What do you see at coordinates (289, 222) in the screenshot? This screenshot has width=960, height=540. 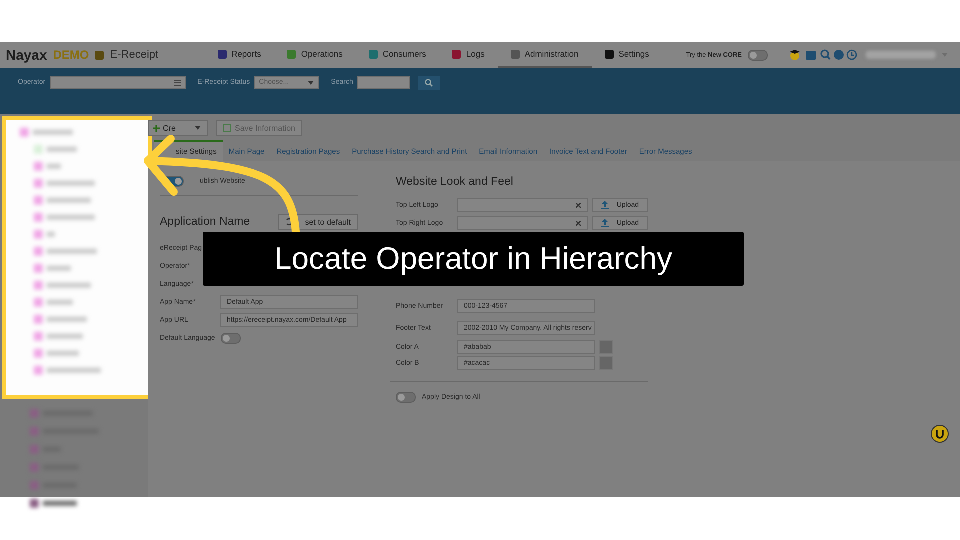 I see `undo-icon` at bounding box center [289, 222].